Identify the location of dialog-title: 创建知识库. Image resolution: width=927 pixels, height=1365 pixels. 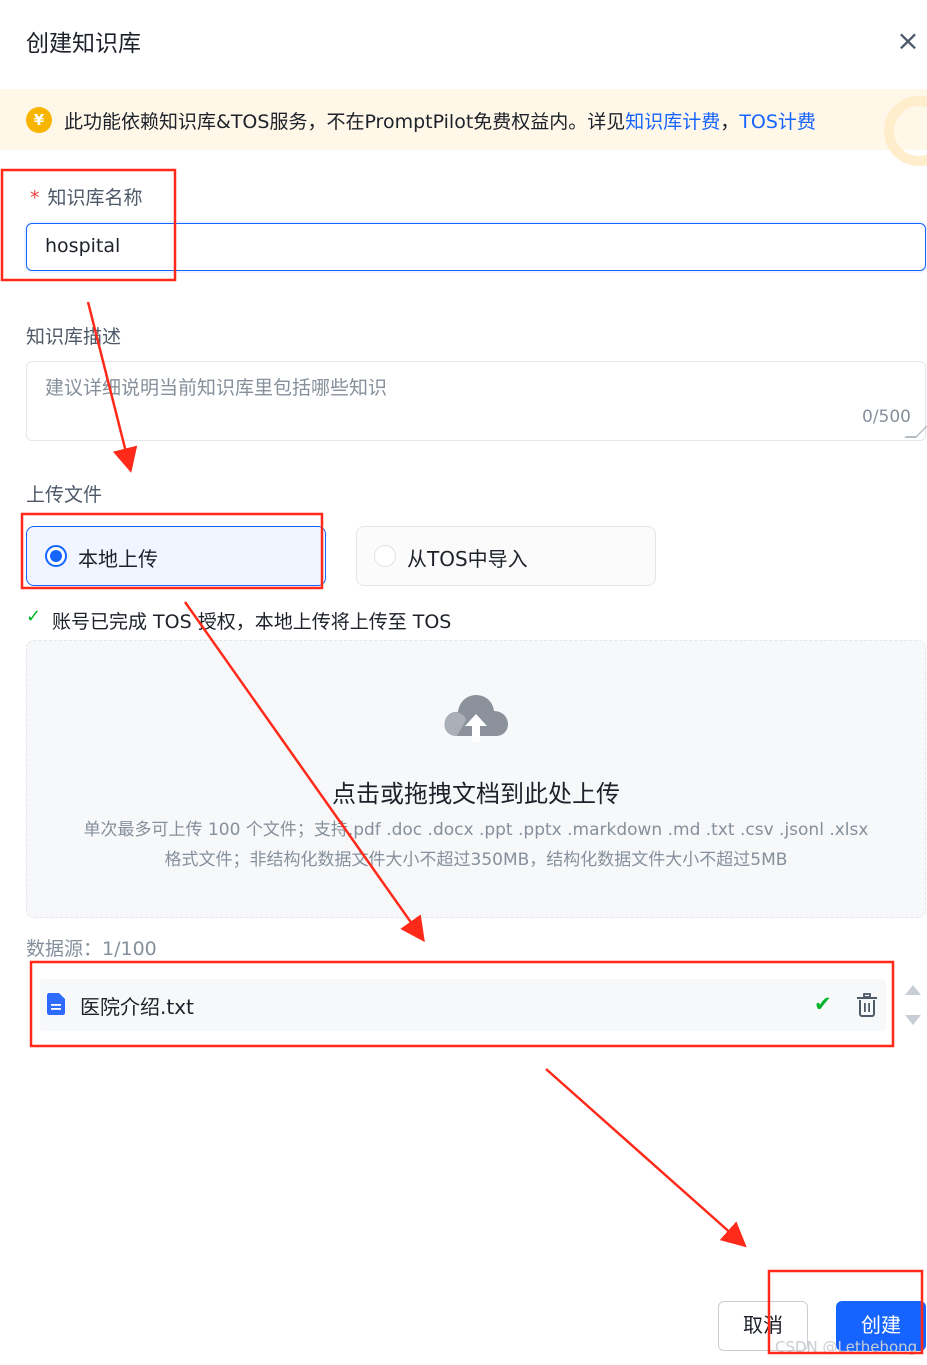
(83, 44).